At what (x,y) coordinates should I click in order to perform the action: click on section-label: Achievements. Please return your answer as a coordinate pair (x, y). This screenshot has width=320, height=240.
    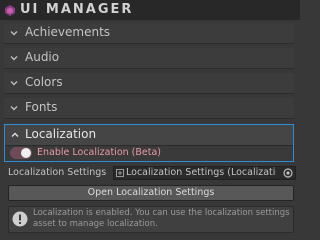
    Looking at the image, I should click on (68, 32).